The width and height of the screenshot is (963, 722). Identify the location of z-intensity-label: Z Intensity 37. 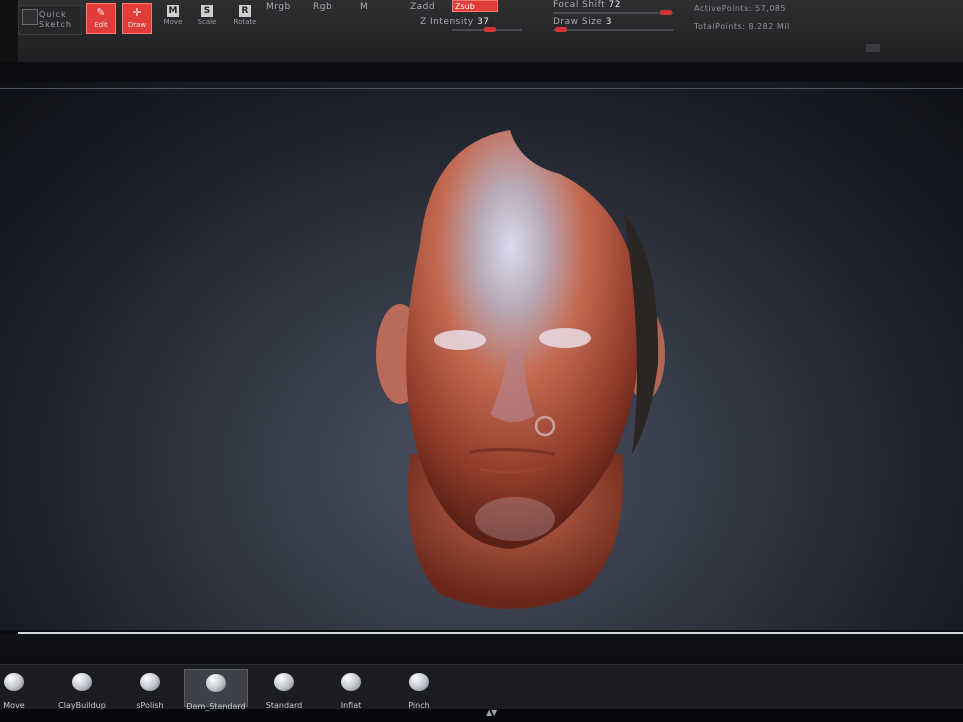
(455, 22).